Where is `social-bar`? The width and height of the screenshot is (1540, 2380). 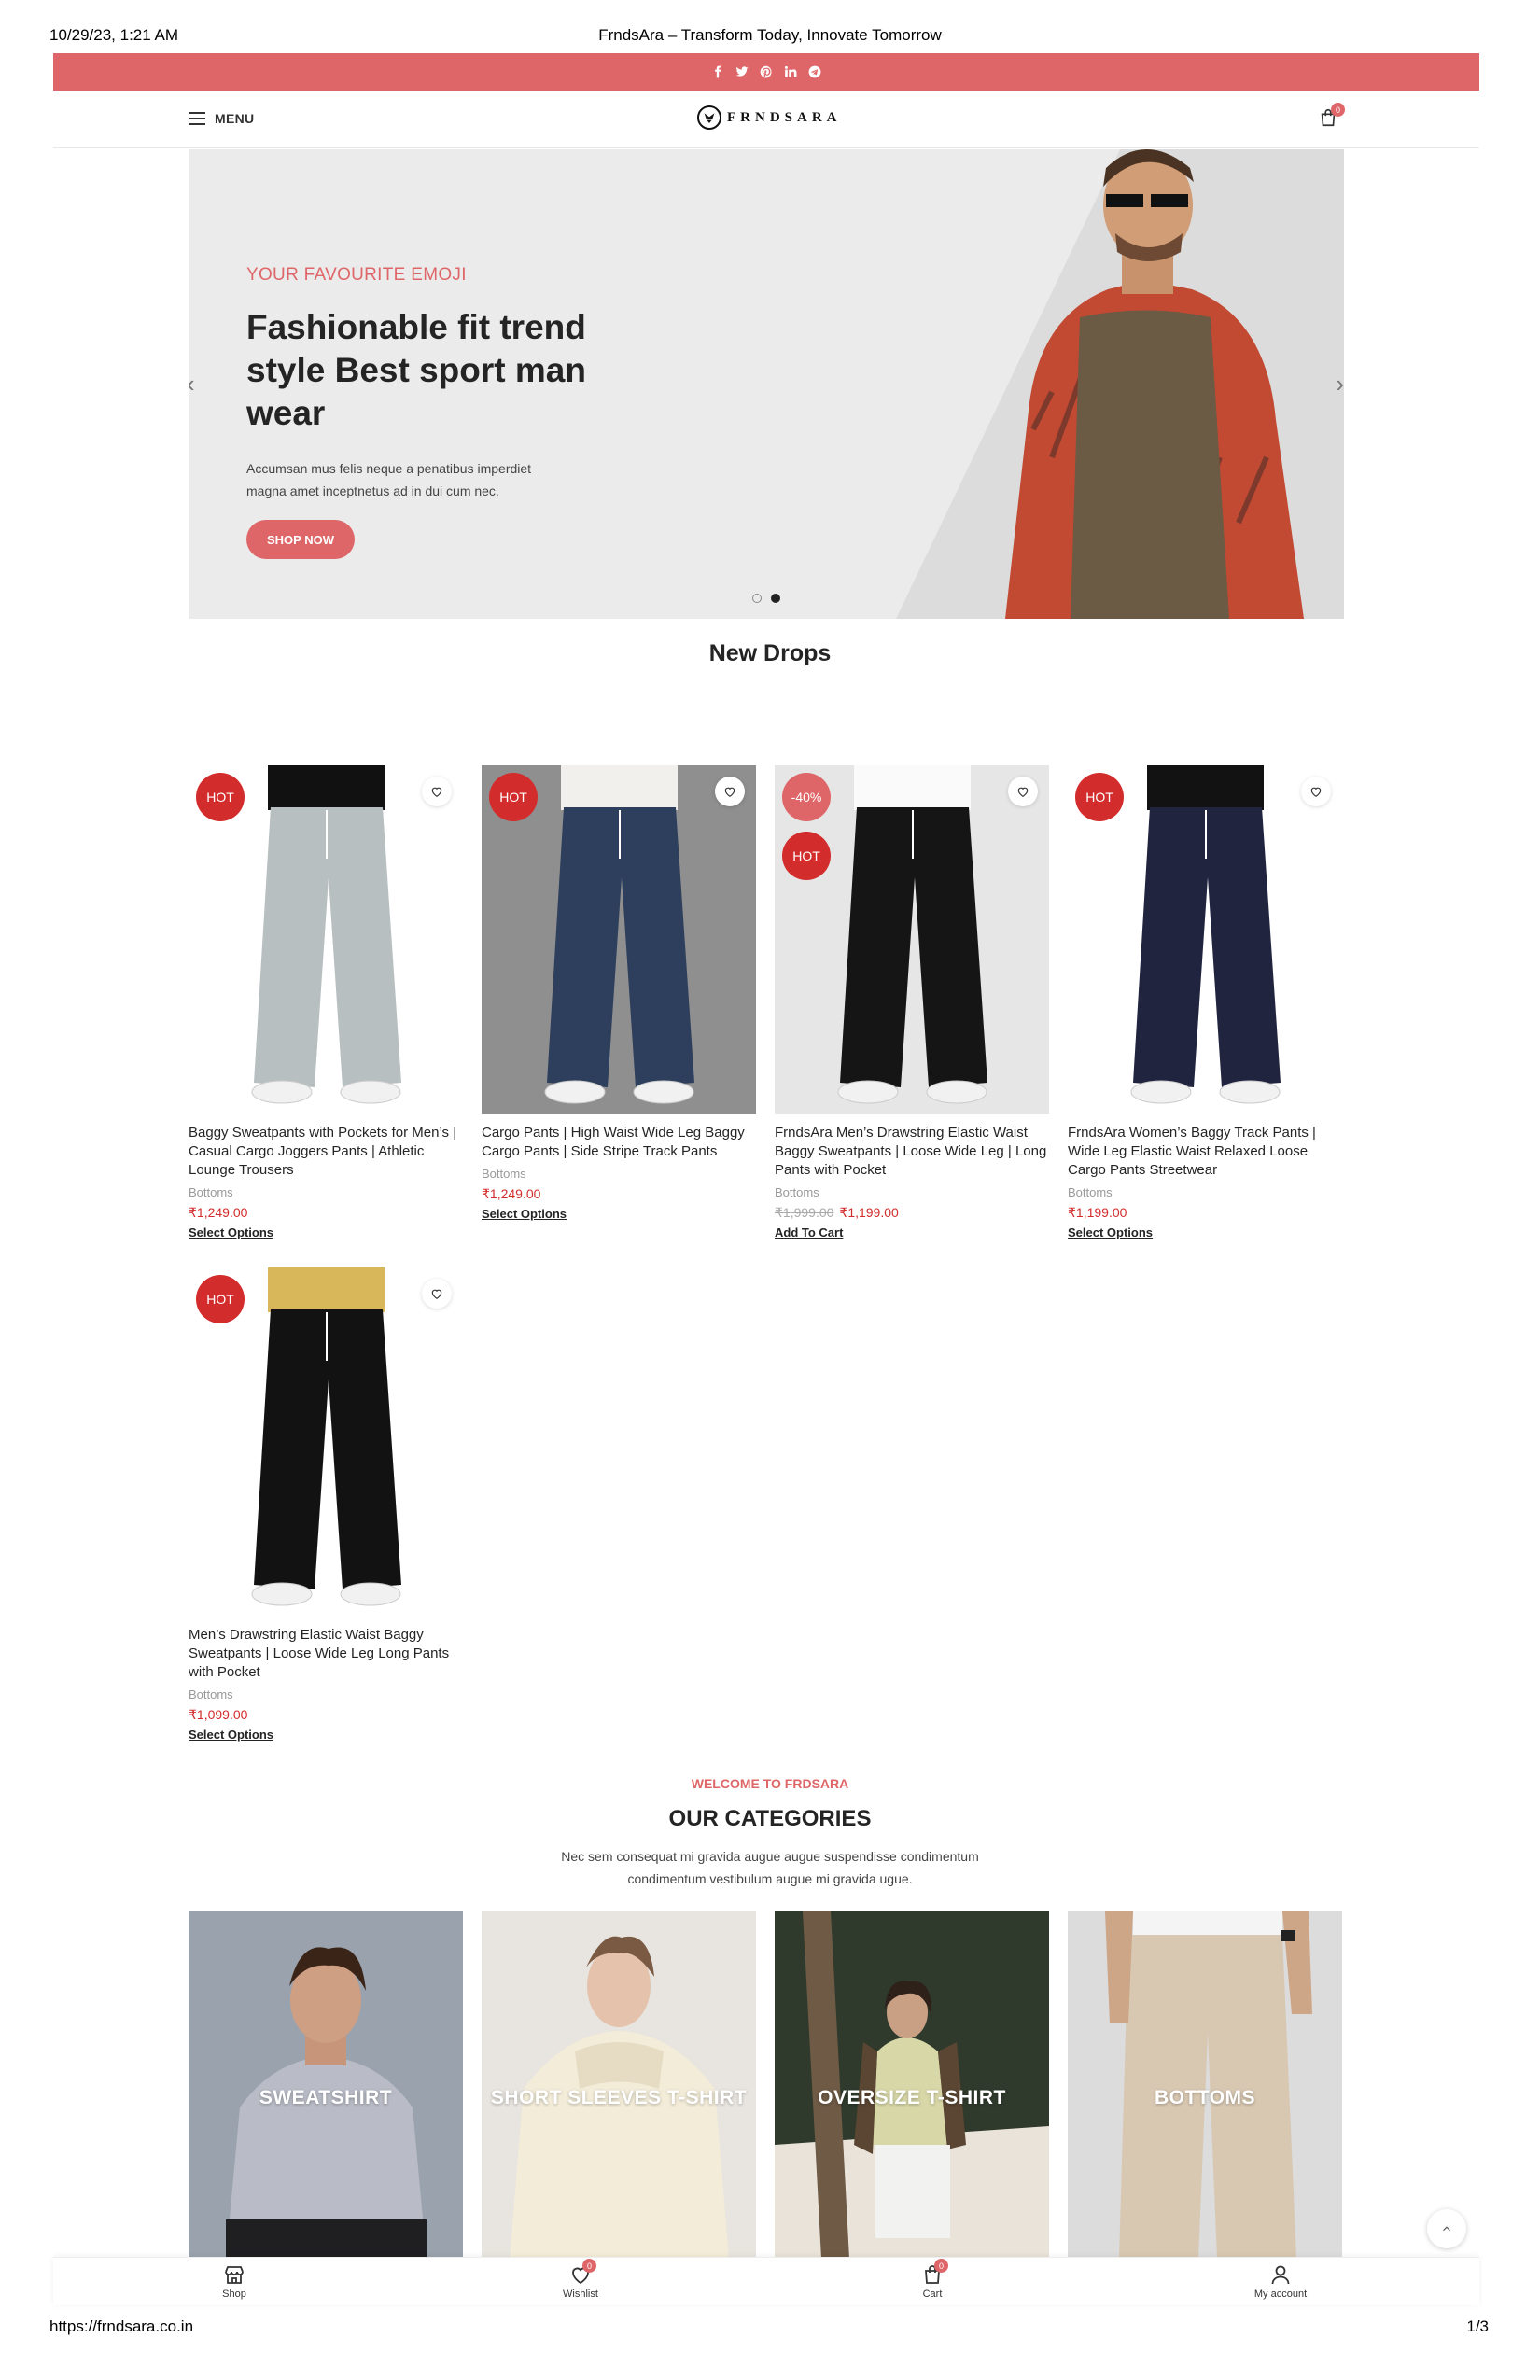 social-bar is located at coordinates (766, 72).